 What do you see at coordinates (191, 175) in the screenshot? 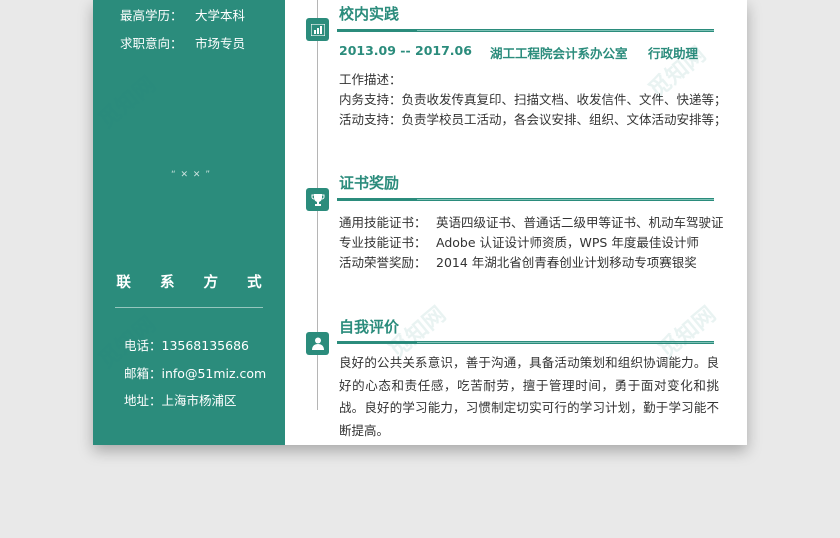
I see `decoration-mark: “ ✕ ✕ ”` at bounding box center [191, 175].